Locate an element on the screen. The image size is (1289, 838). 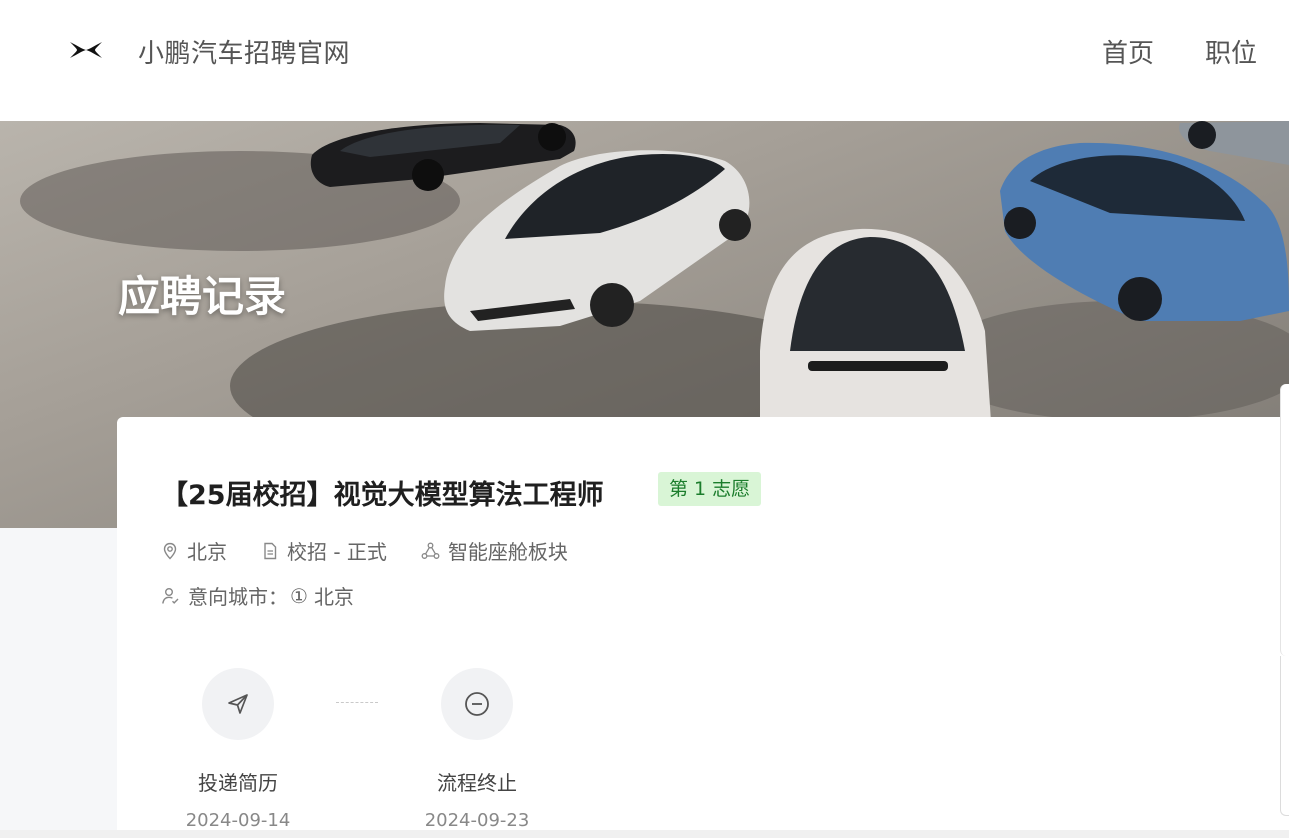
send-icon is located at coordinates (238, 704).